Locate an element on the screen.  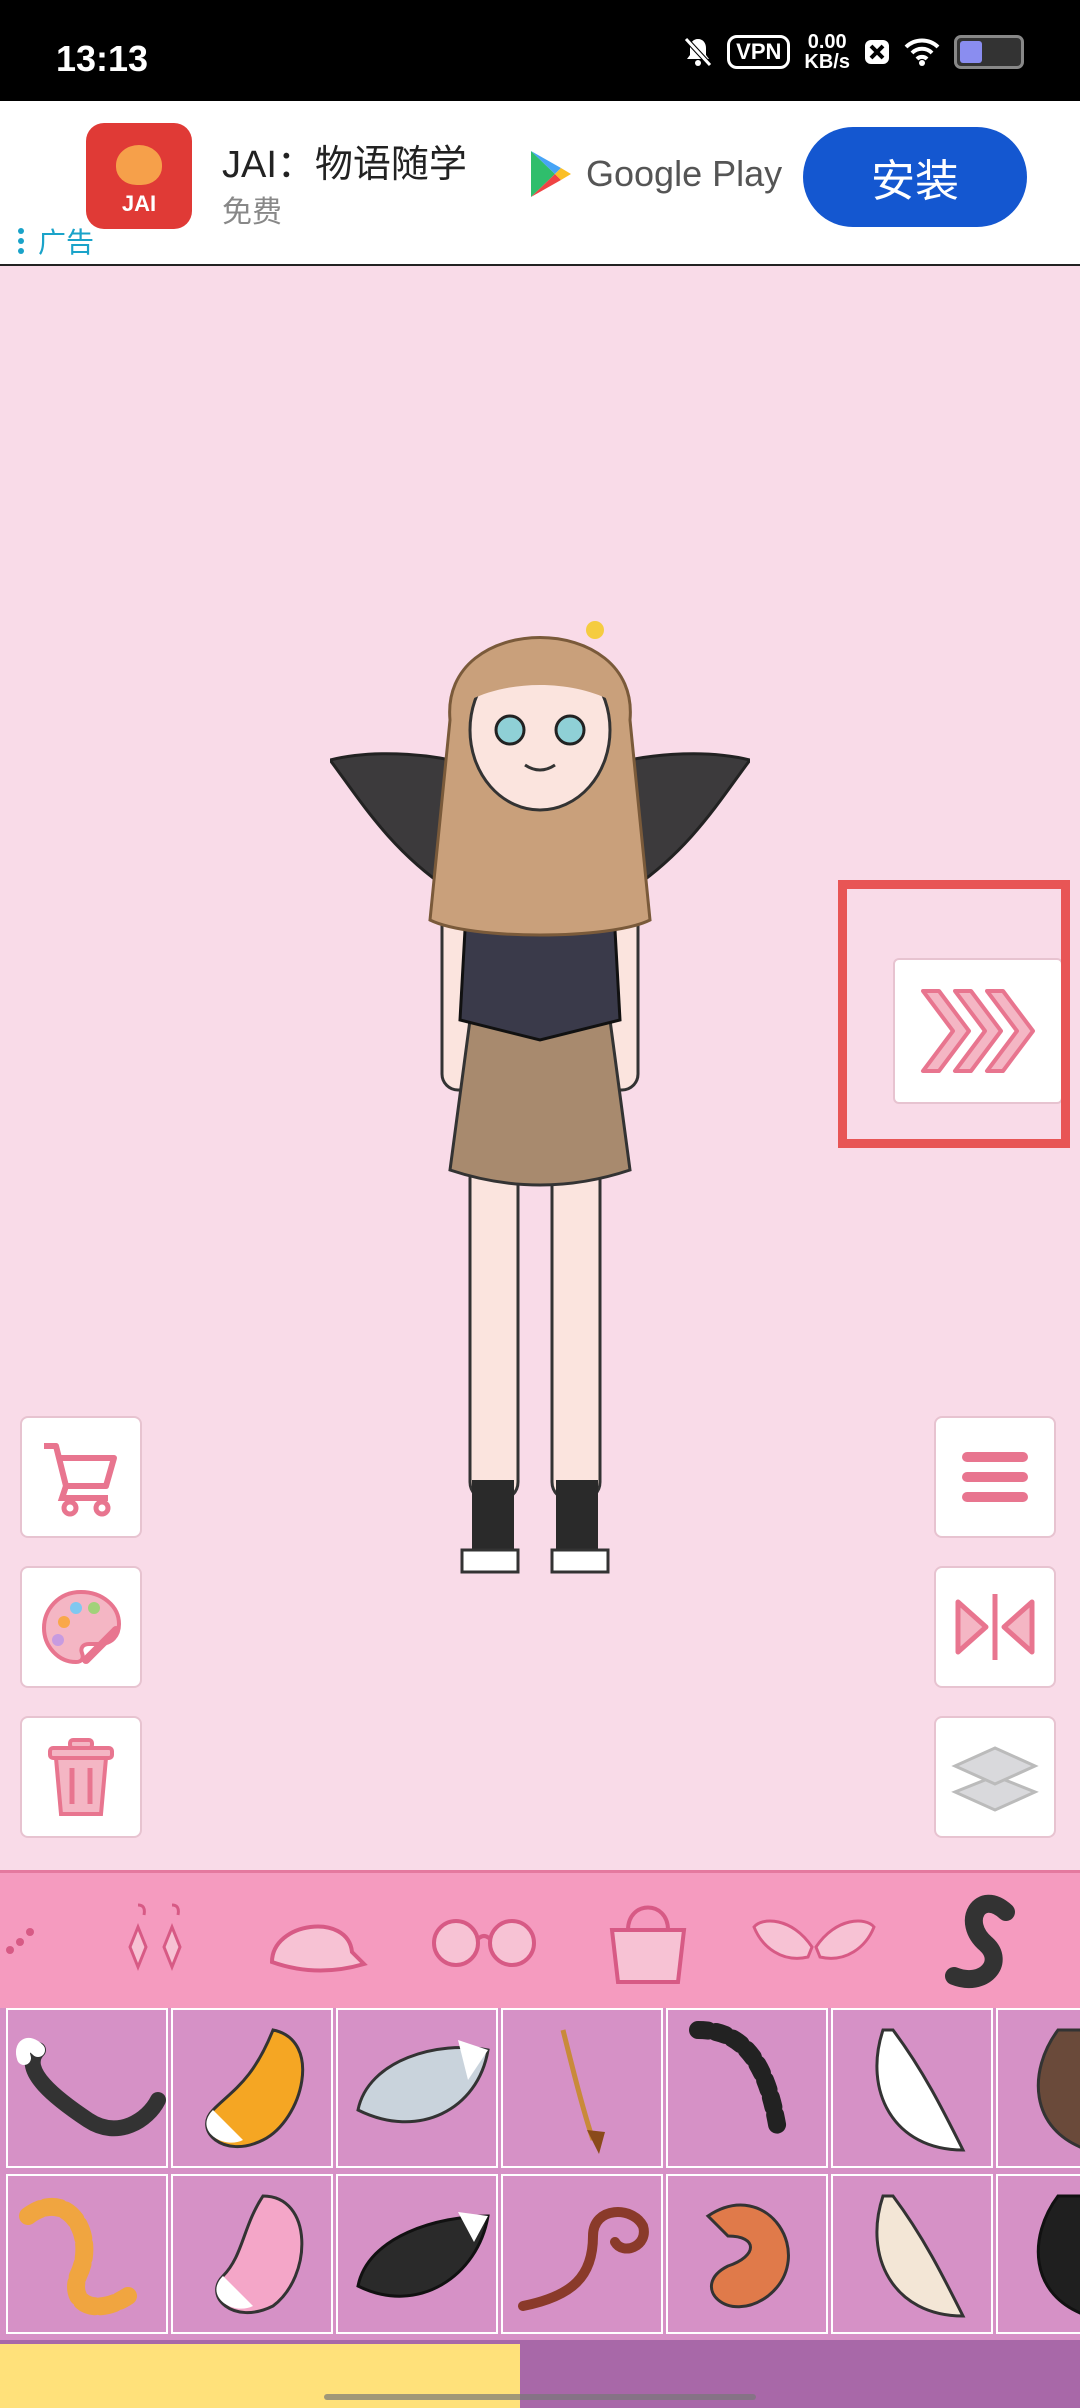
fox-face-icon is located at coordinates (139, 165).